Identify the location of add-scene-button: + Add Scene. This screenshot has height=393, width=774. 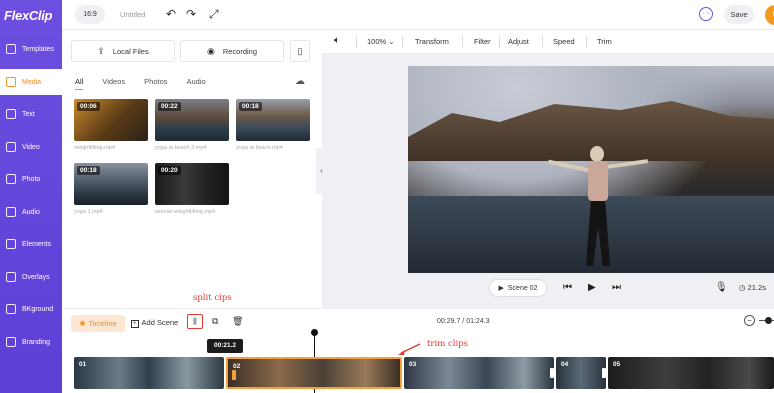
(155, 323).